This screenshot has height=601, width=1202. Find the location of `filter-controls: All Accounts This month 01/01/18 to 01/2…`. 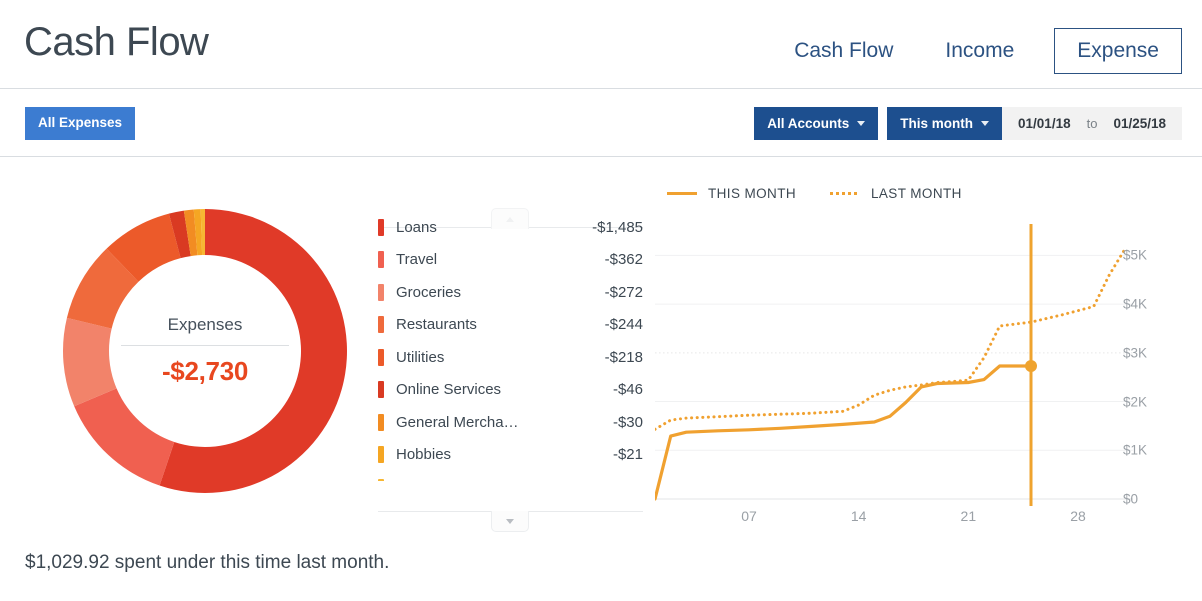

filter-controls: All Accounts This month 01/01/18 to 01/2… is located at coordinates (968, 123).